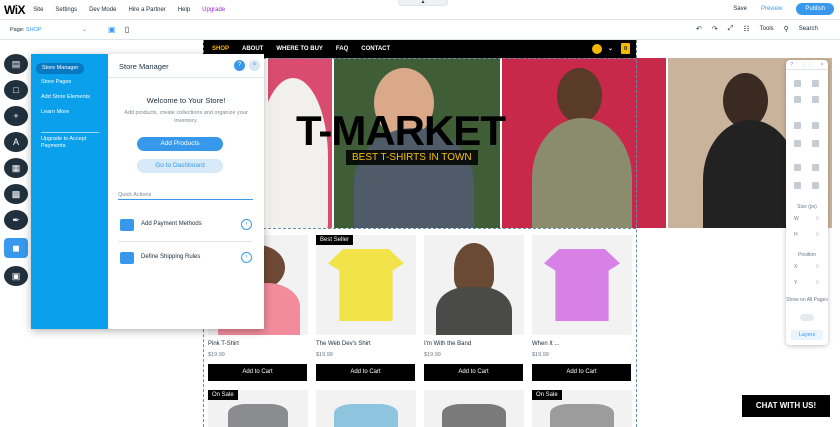 The image size is (840, 427). What do you see at coordinates (731, 29) in the screenshot?
I see `zoom-out-icon: ⤢` at bounding box center [731, 29].